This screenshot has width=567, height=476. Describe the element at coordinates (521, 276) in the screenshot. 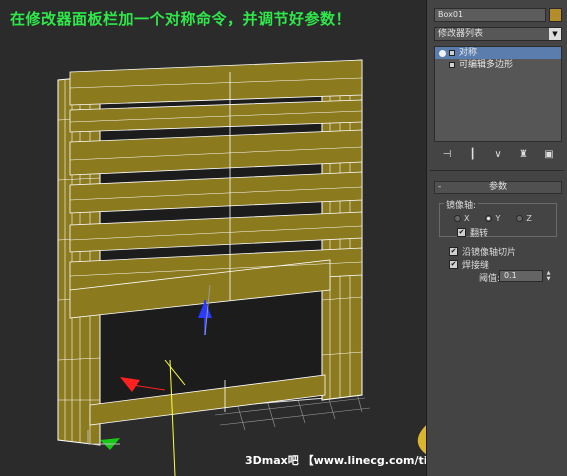

I see `threshold-input: 0.1` at that location.